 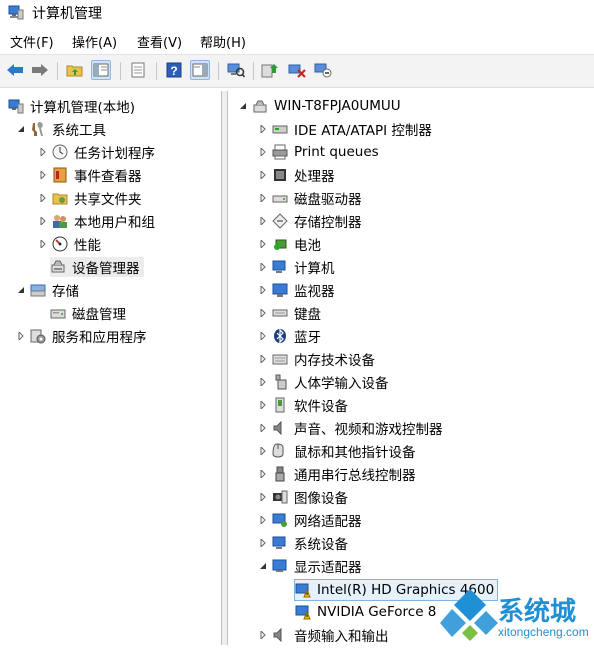 I want to click on show-hide-tree-icon, so click(x=101, y=70).